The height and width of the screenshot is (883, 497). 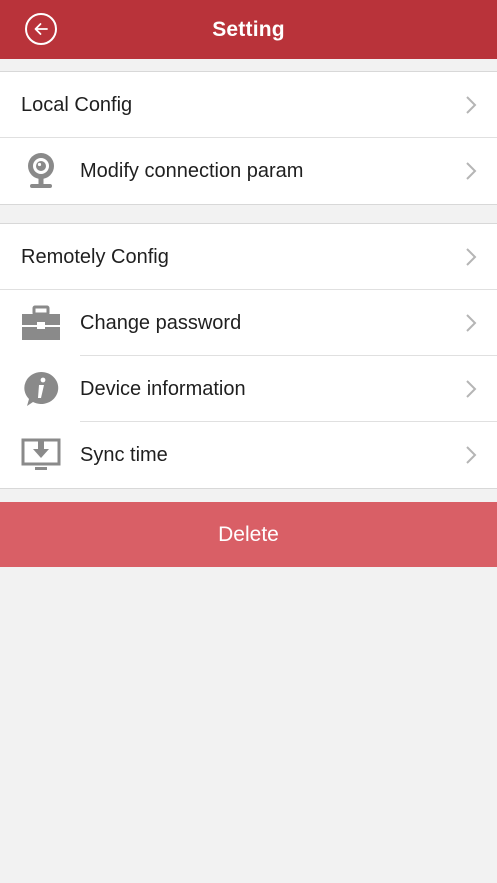 I want to click on local-config-label: Local Config, so click(x=77, y=104).